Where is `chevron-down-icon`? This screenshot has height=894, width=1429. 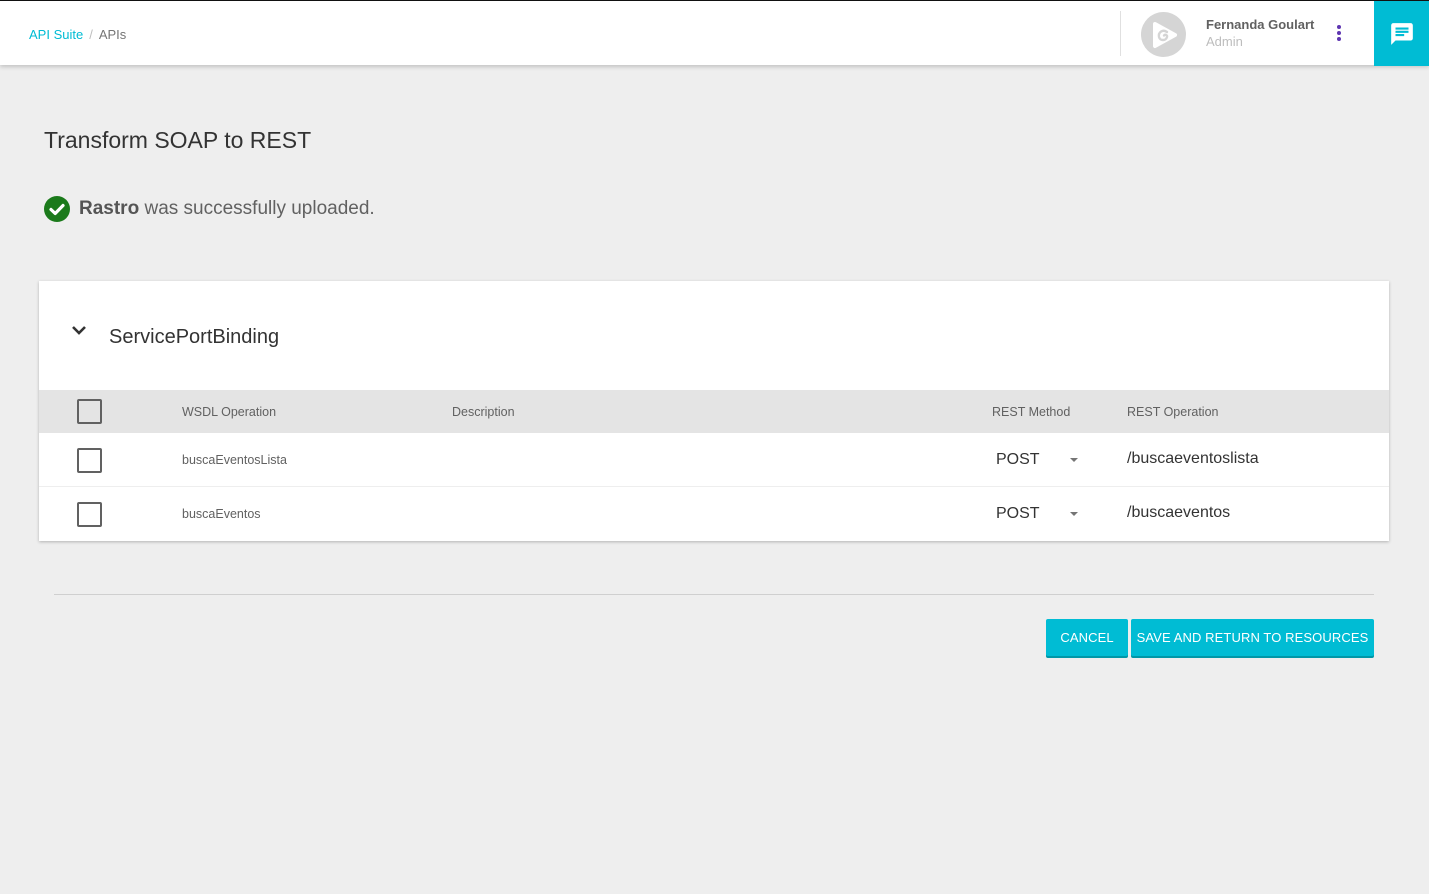
chevron-down-icon is located at coordinates (79, 331).